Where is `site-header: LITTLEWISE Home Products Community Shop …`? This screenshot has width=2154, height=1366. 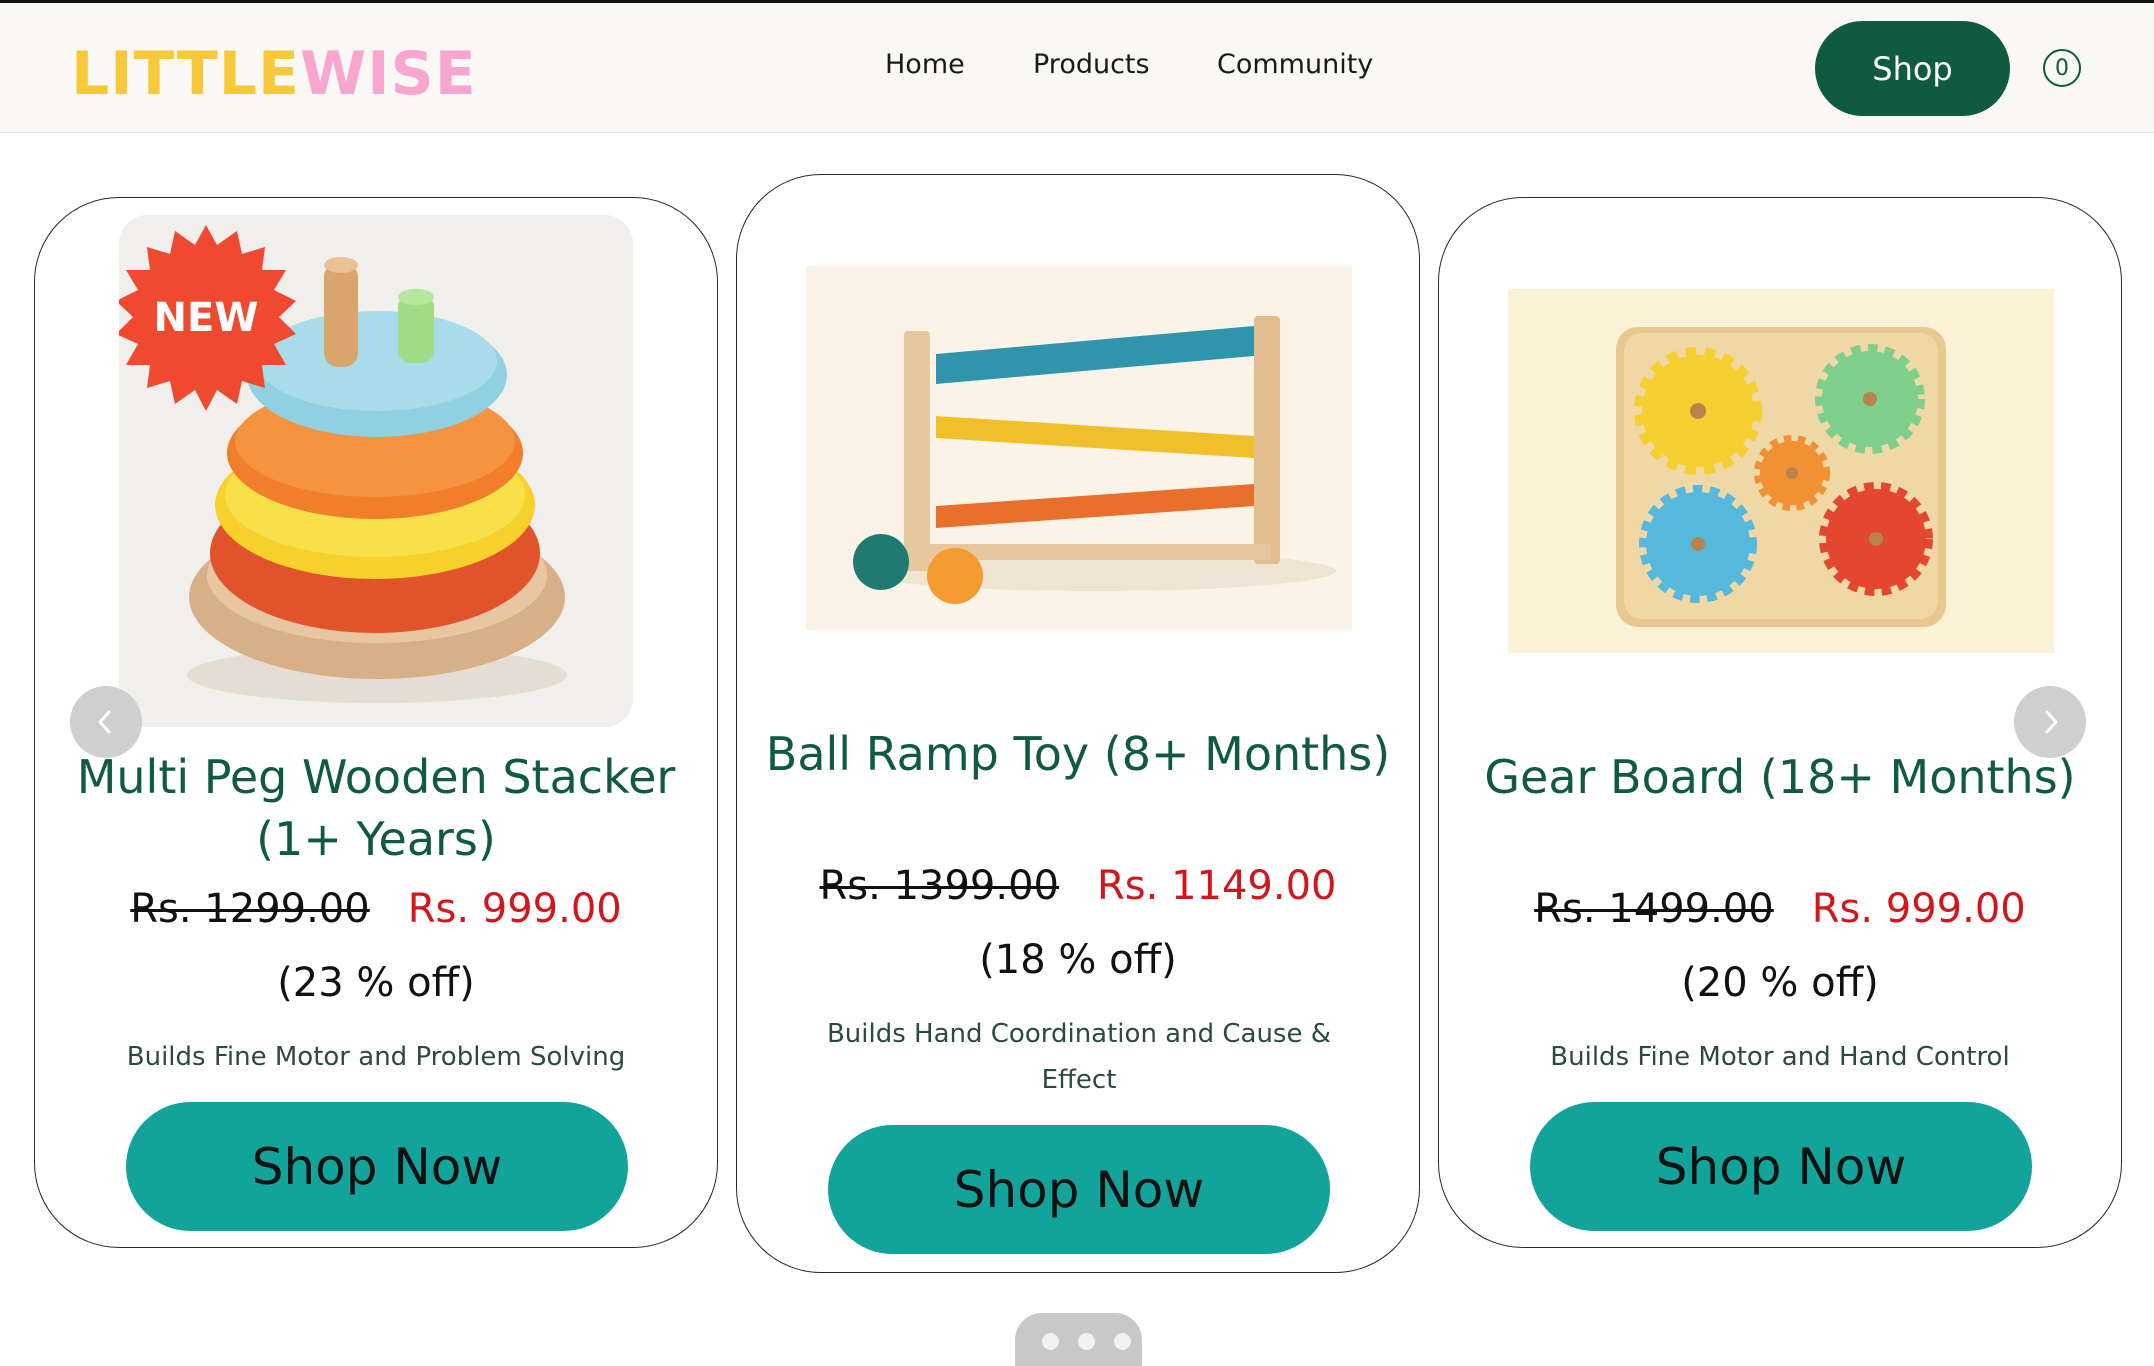 site-header: LITTLEWISE Home Products Community Shop … is located at coordinates (1077, 68).